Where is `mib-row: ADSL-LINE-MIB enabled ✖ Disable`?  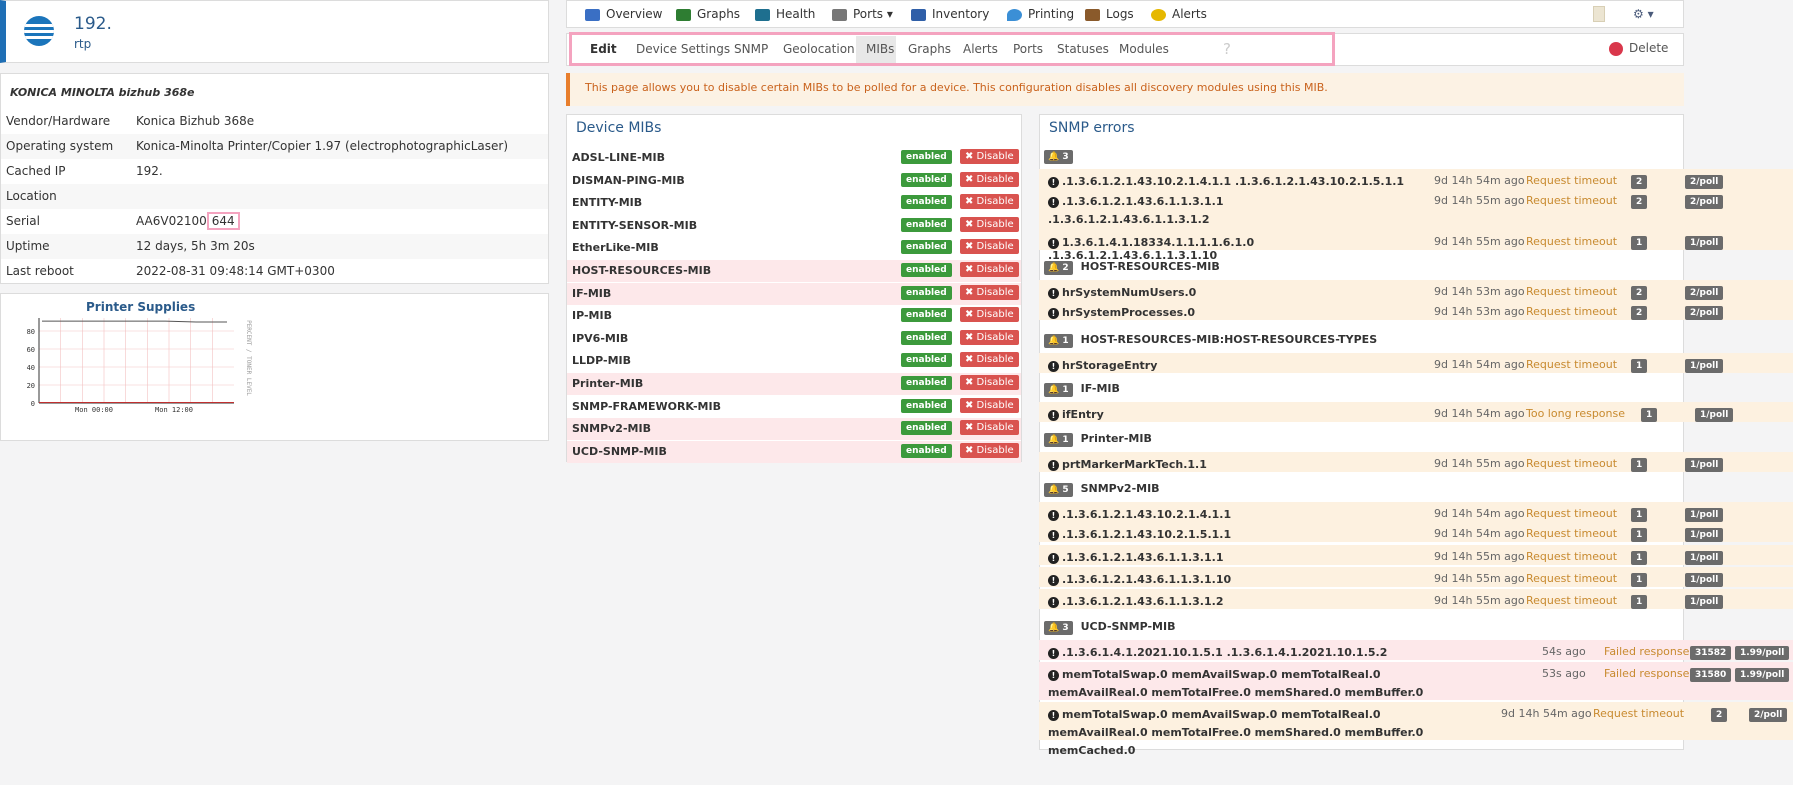
mib-row: ADSL-LINE-MIB enabled ✖ Disable is located at coordinates (794, 158).